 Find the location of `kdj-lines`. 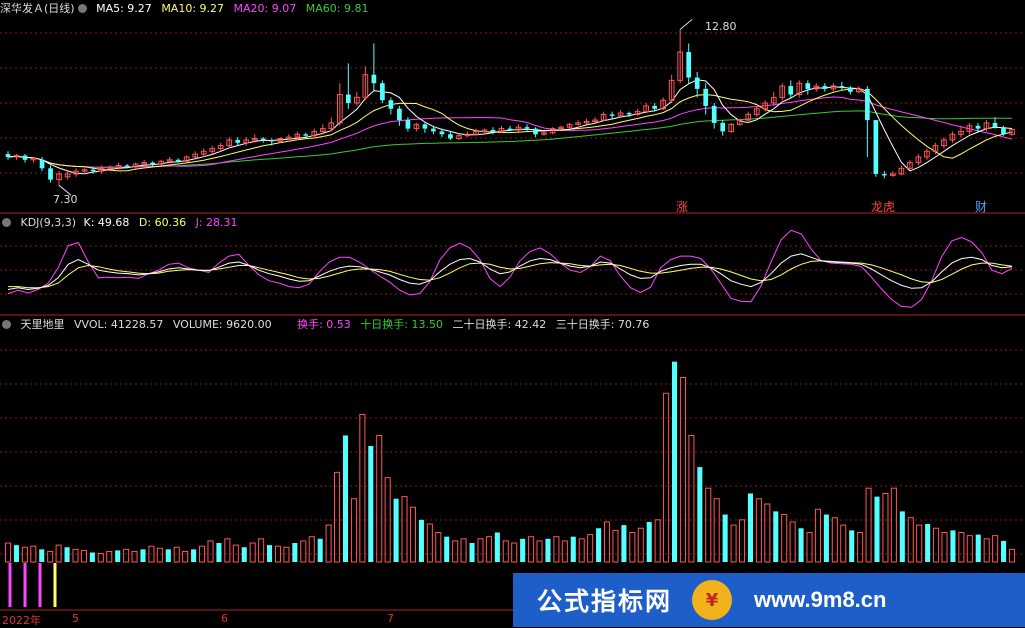

kdj-lines is located at coordinates (510, 268).